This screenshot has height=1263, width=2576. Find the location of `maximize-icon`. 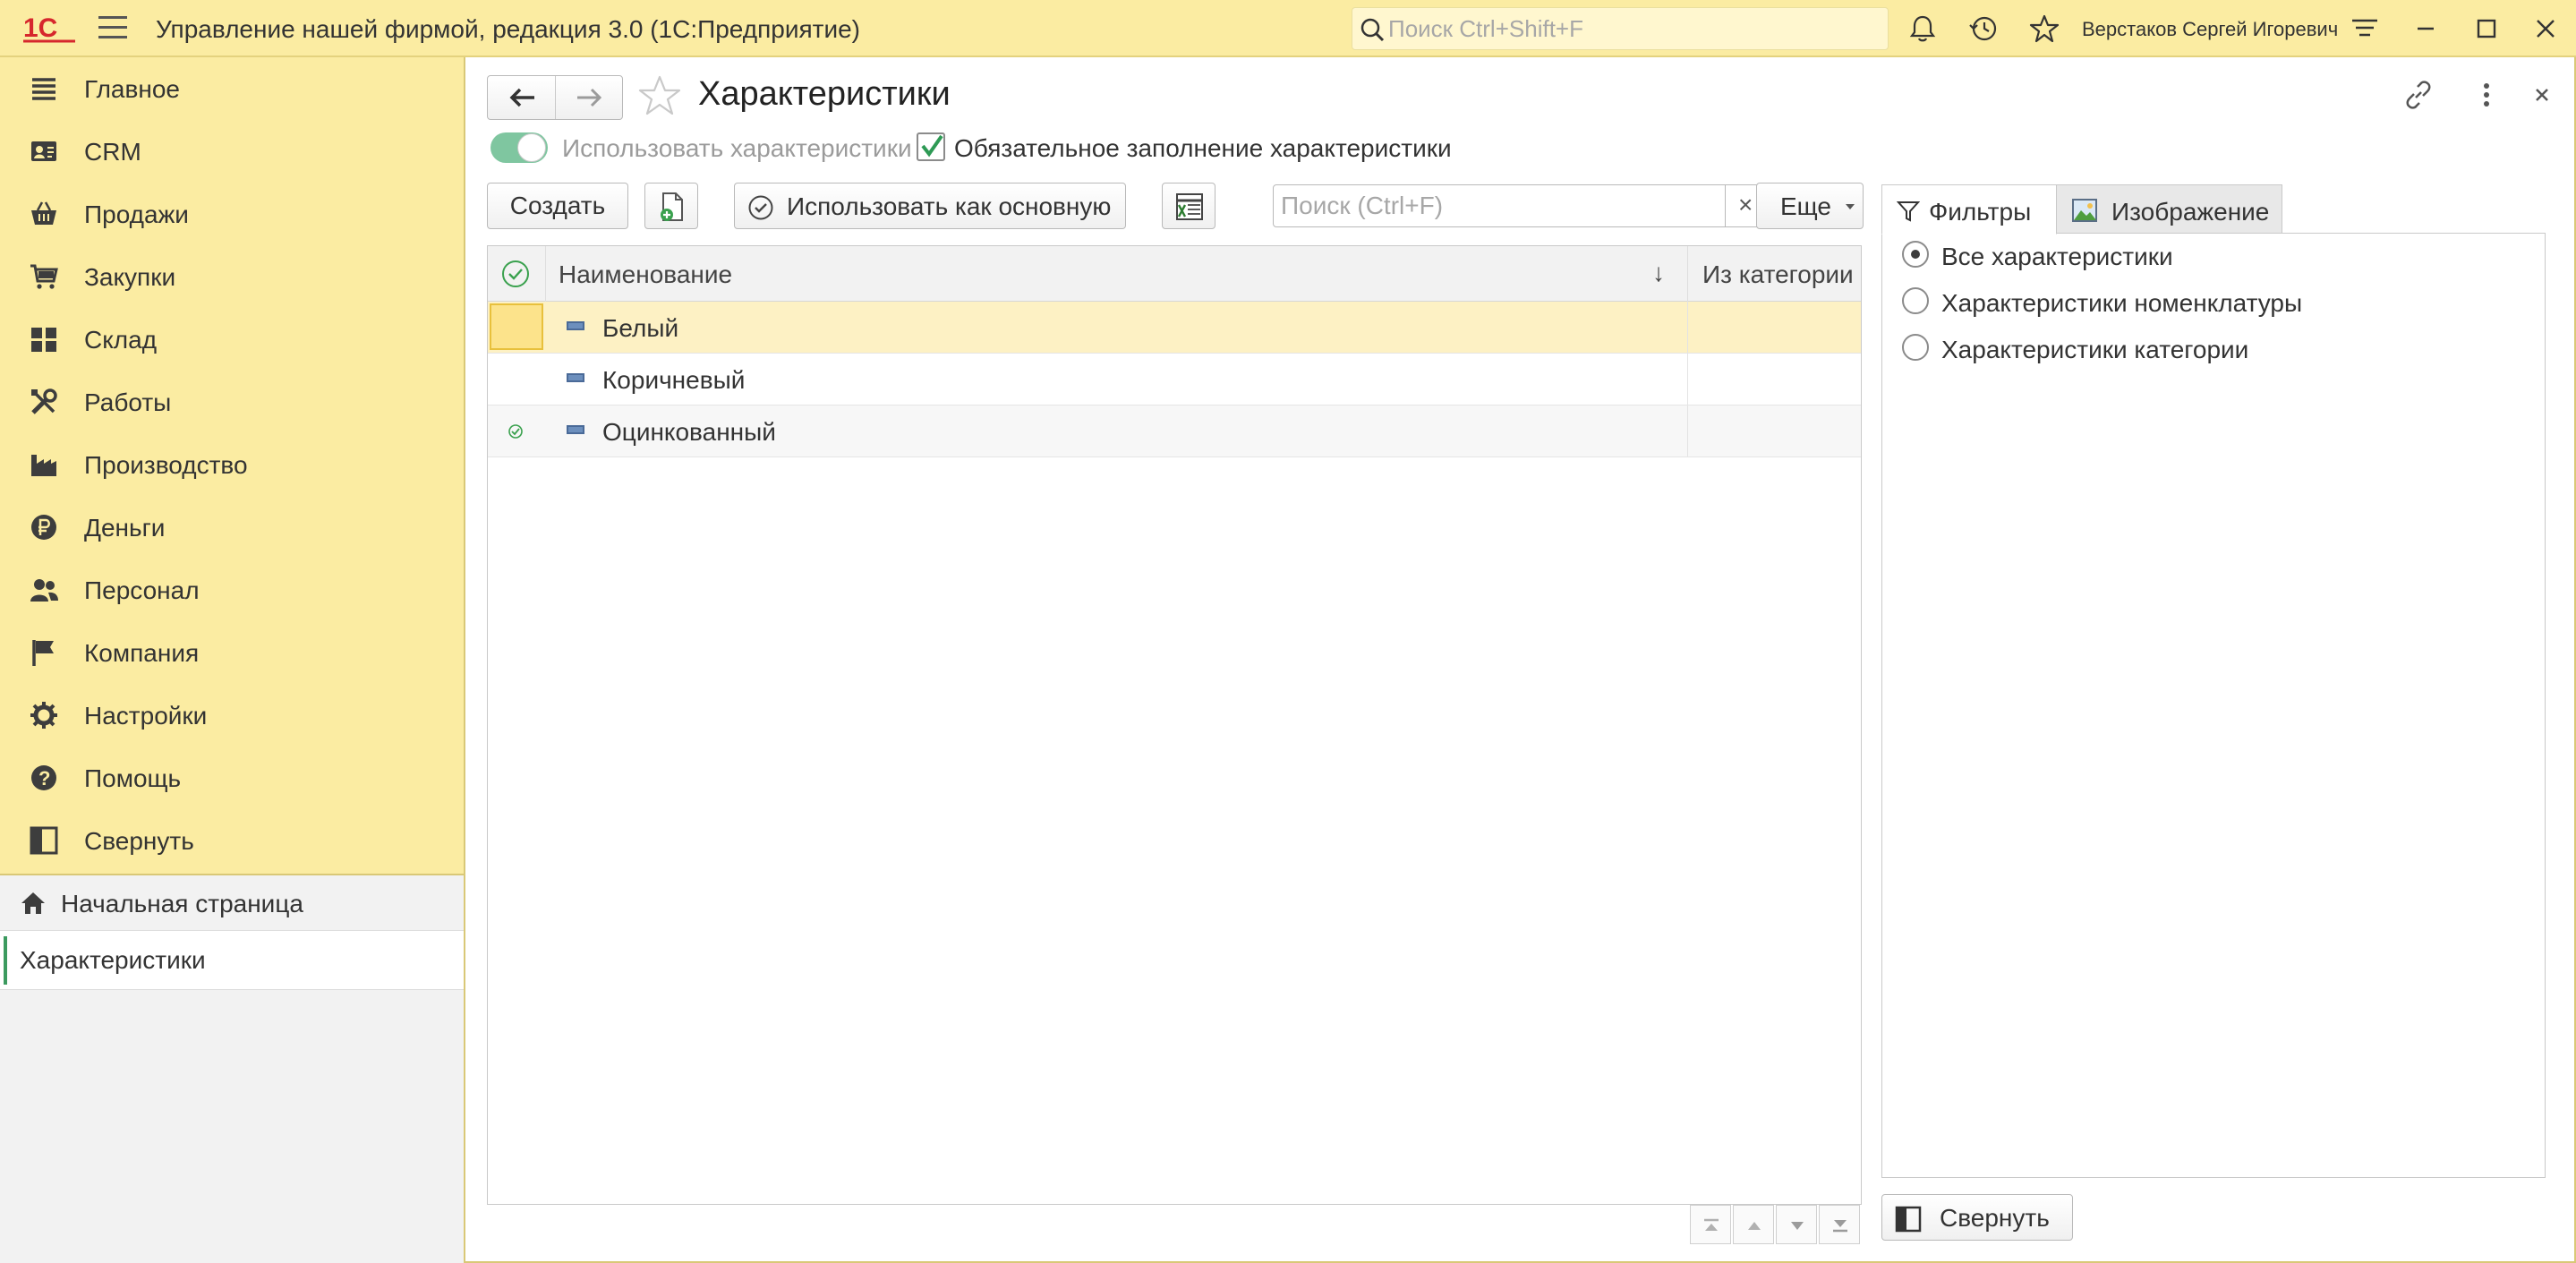

maximize-icon is located at coordinates (2486, 29).